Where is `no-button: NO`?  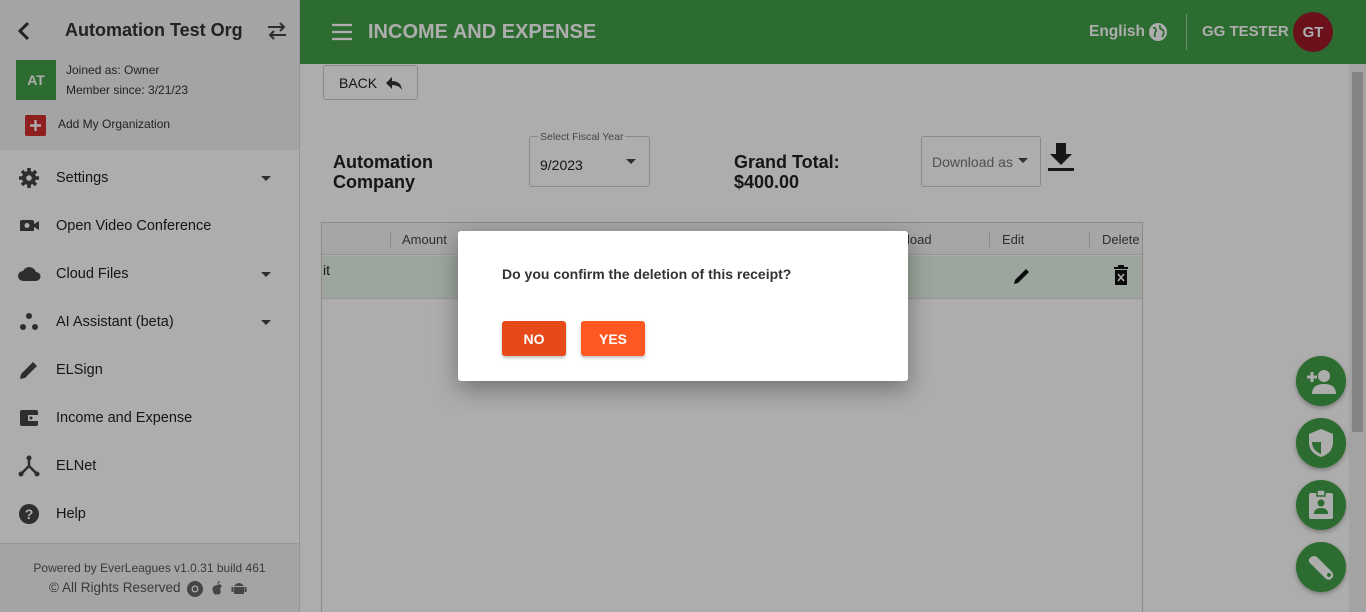
no-button: NO is located at coordinates (534, 338).